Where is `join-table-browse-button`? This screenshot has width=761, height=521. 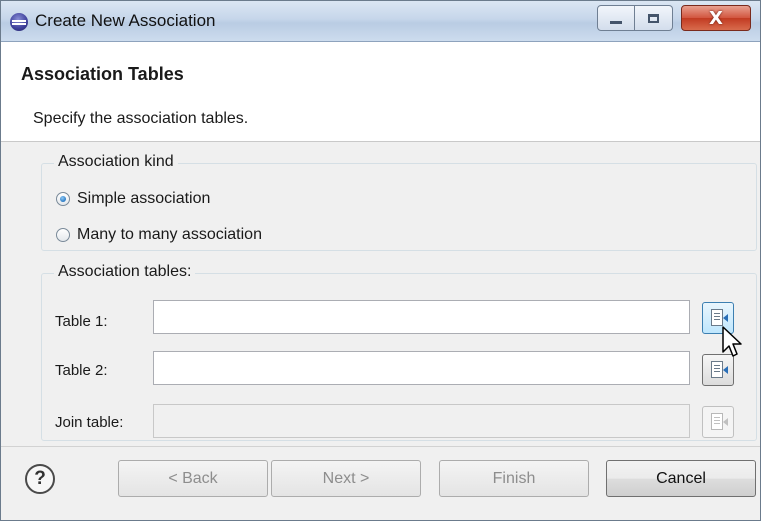 join-table-browse-button is located at coordinates (718, 422).